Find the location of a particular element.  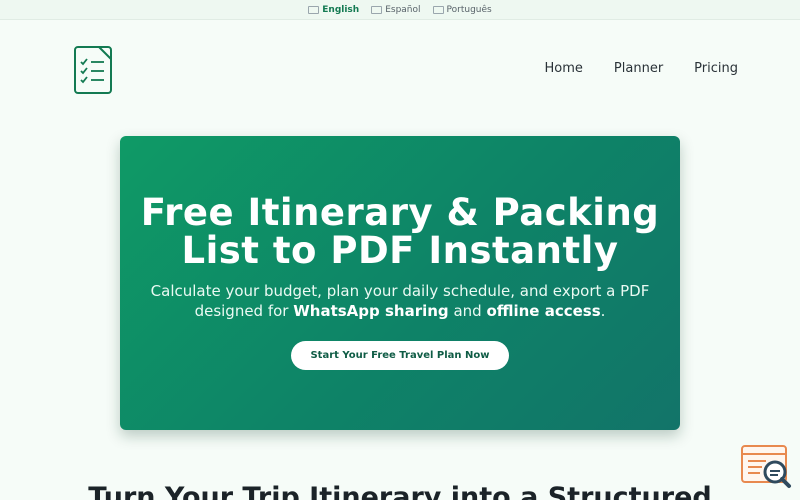

start-plan-button: Start Your Free Travel Plan Now is located at coordinates (400, 355).